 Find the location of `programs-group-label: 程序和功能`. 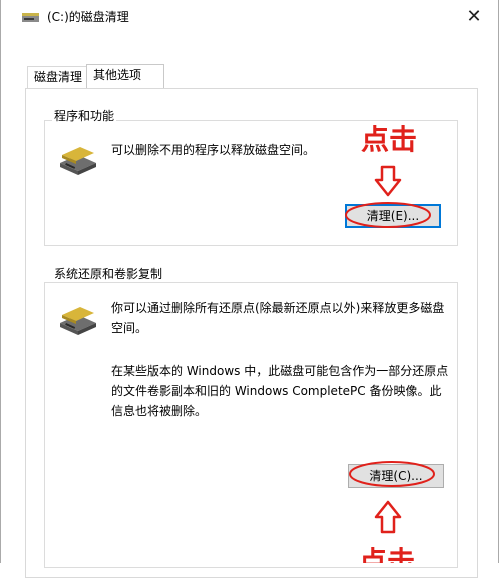

programs-group-label: 程序和功能 is located at coordinates (84, 115).